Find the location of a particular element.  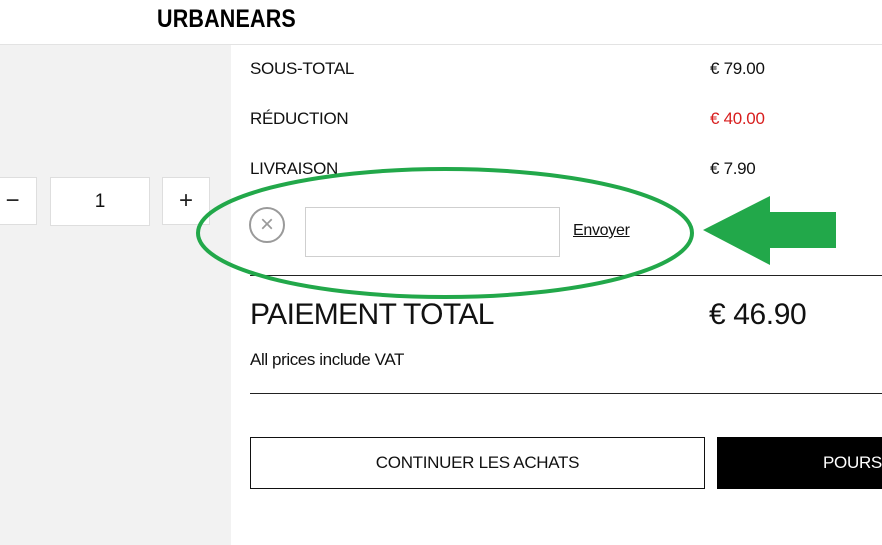

vat-note: All prices include VAT is located at coordinates (327, 359).